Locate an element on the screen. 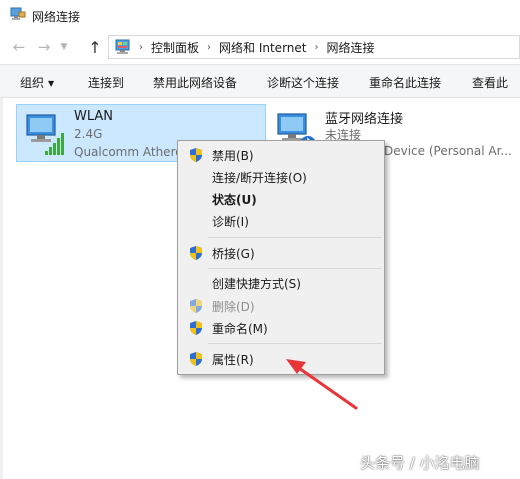 Image resolution: width=520 pixels, height=479 pixels. recent-locations-button: ▼ is located at coordinates (64, 47).